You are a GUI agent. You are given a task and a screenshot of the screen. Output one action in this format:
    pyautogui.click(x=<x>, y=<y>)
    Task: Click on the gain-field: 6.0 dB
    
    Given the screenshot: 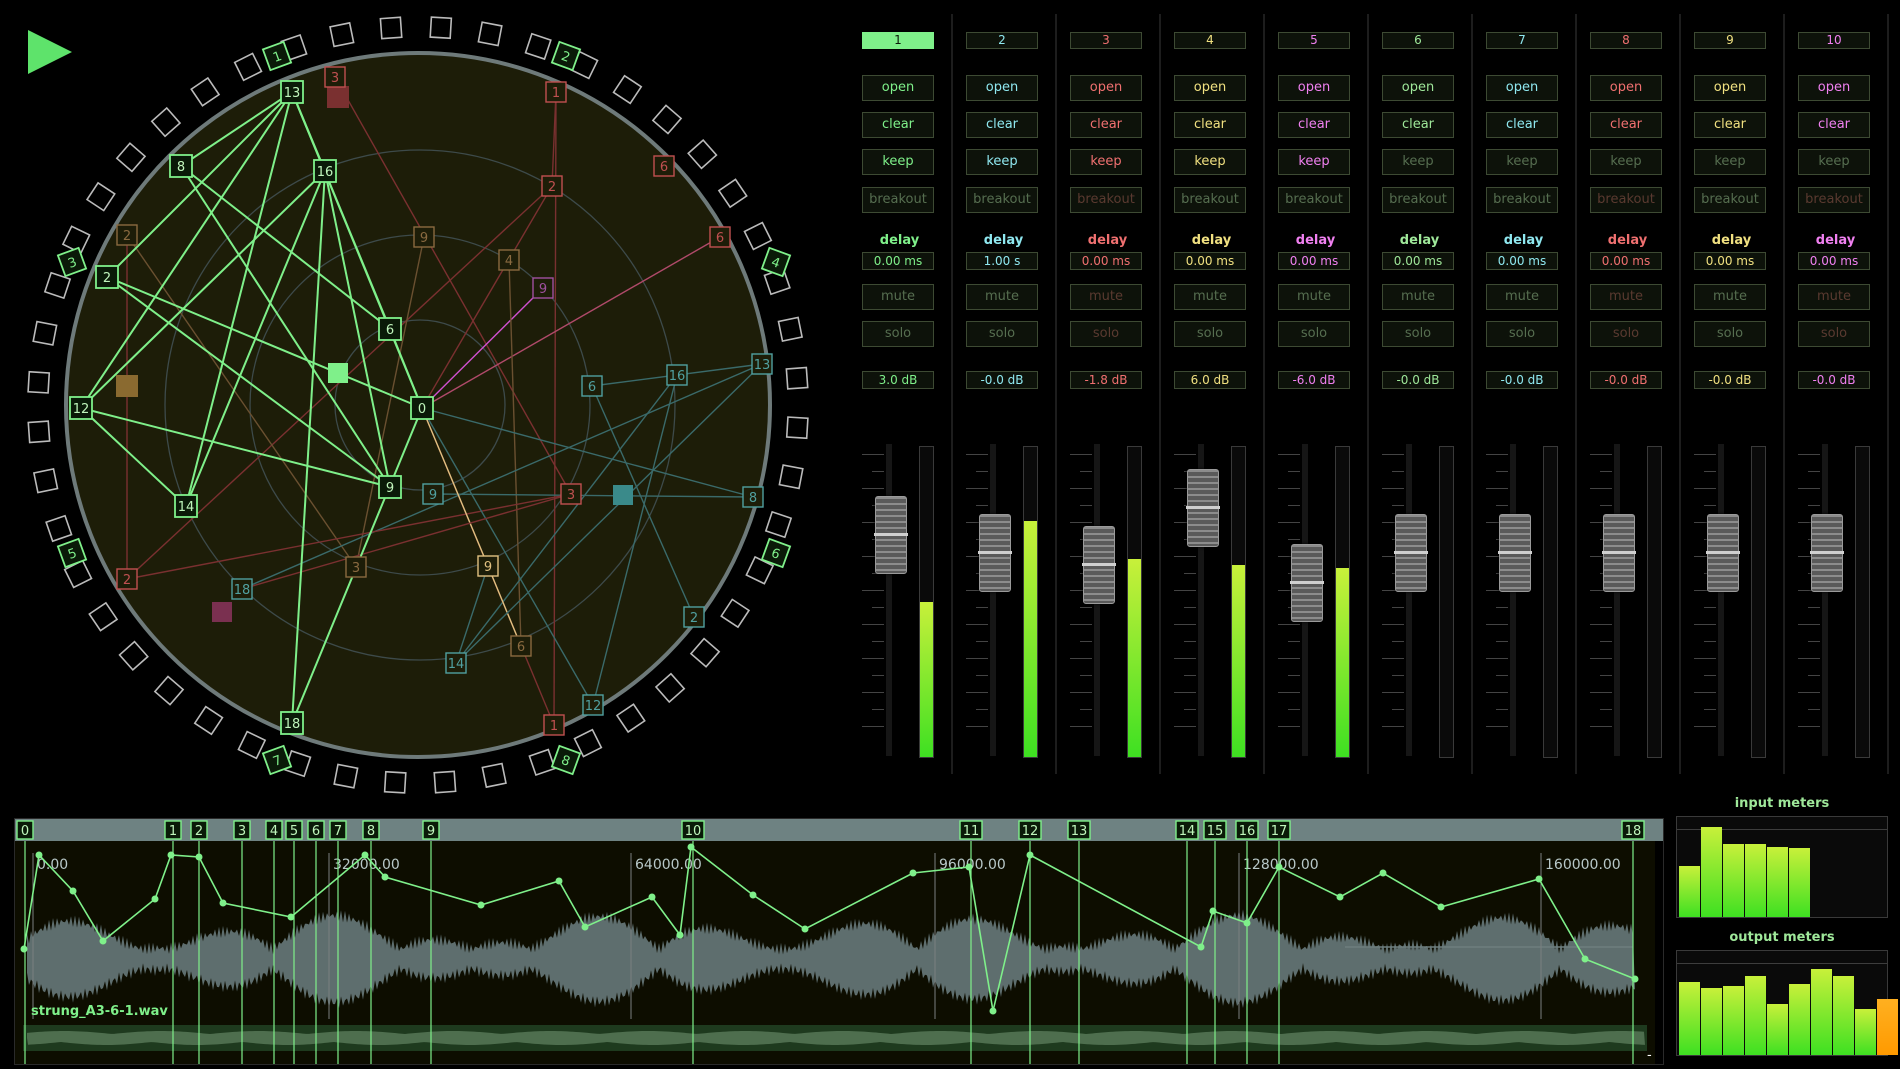 What is the action you would take?
    pyautogui.click(x=1210, y=380)
    